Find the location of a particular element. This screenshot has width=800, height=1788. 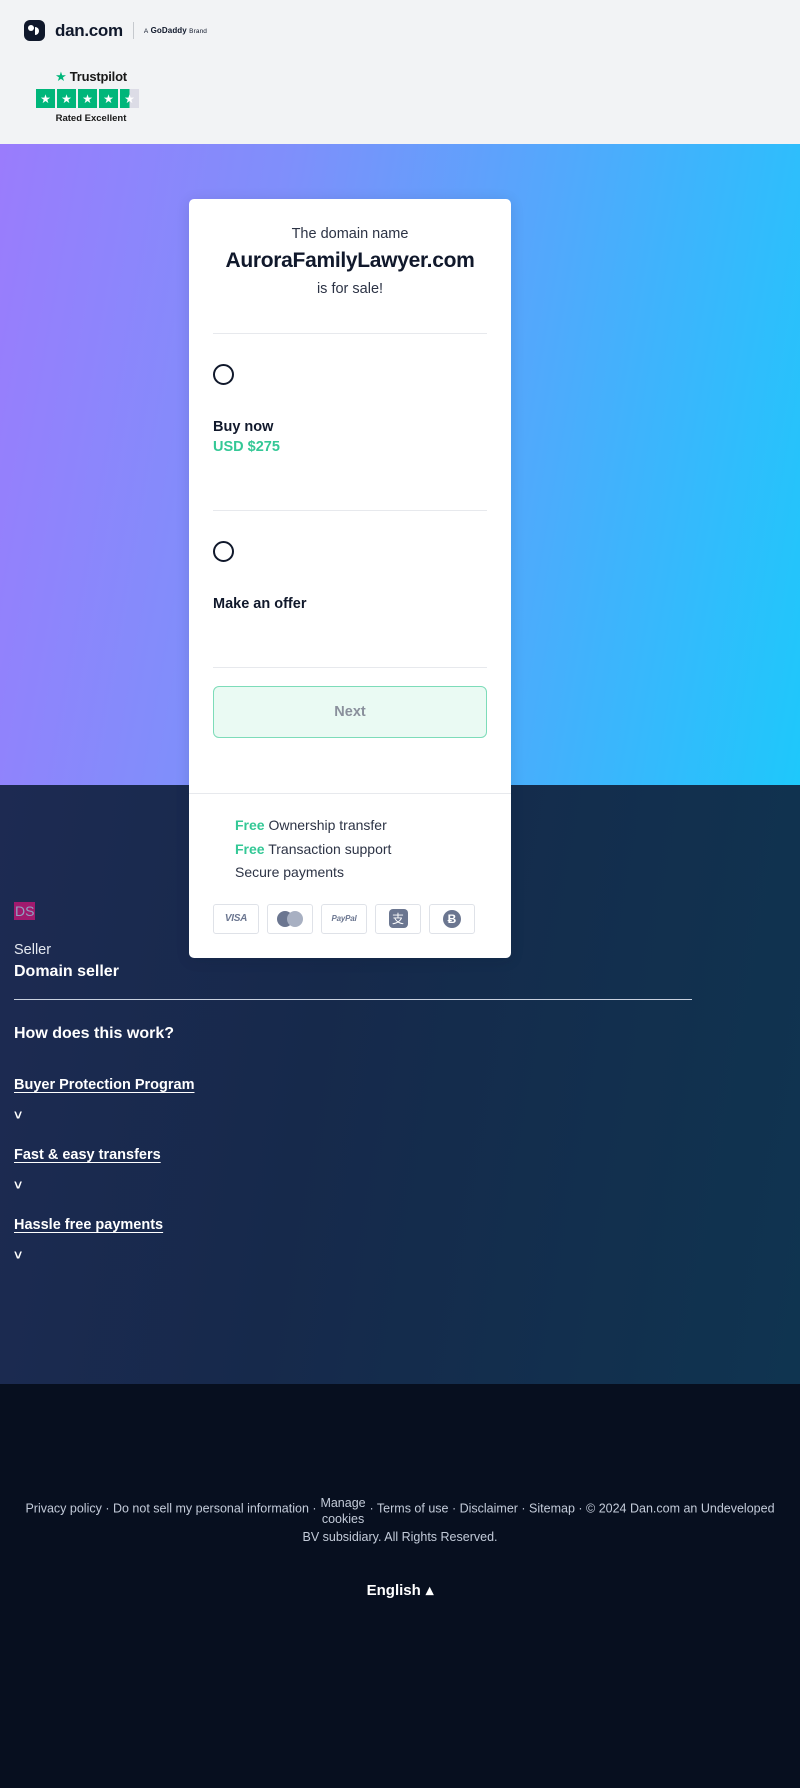

alipay-icon: 支 is located at coordinates (398, 919).